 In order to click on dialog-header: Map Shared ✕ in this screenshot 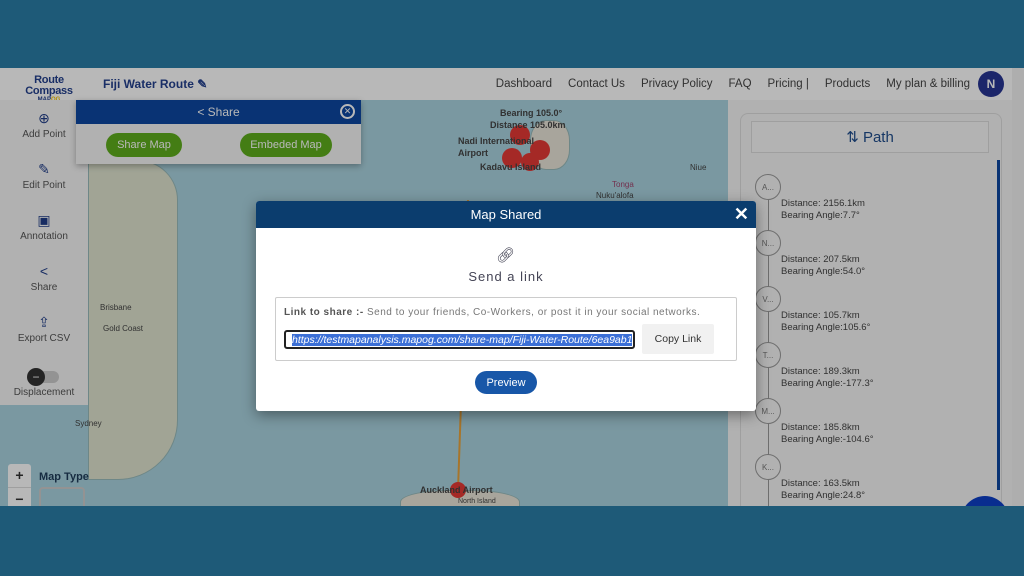, I will do `click(506, 214)`.